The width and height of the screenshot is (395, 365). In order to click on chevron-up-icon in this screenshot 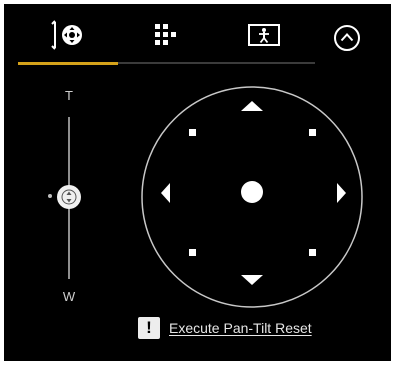, I will do `click(347, 38)`.